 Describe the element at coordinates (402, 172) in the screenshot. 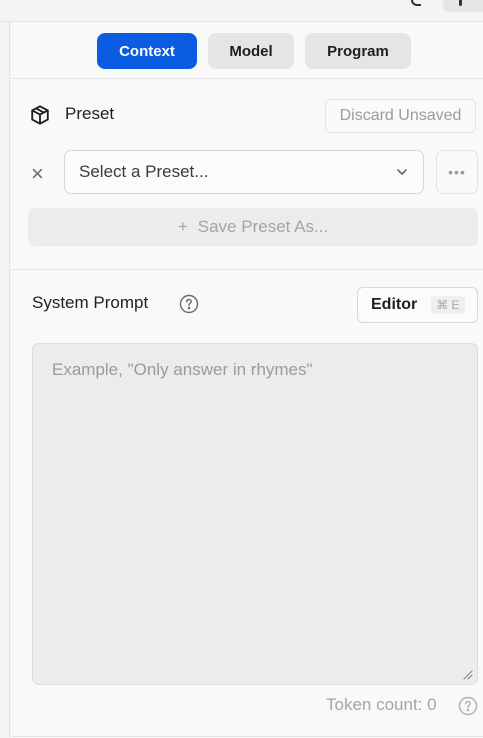

I see `chevron-down-icon` at that location.